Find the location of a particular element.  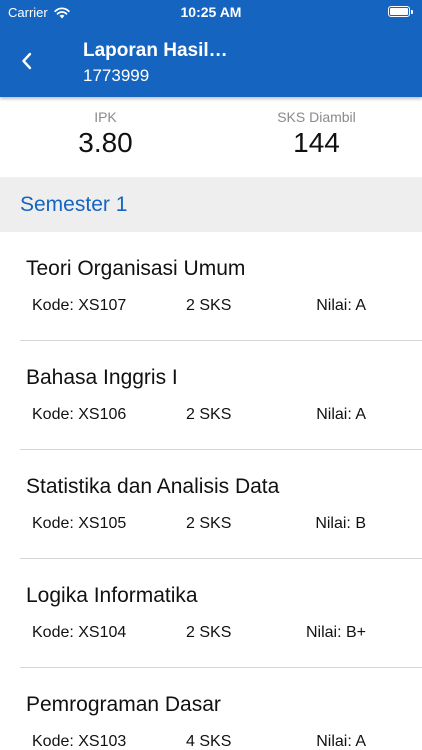

course-code: Kode: XS104 is located at coordinates (79, 632).